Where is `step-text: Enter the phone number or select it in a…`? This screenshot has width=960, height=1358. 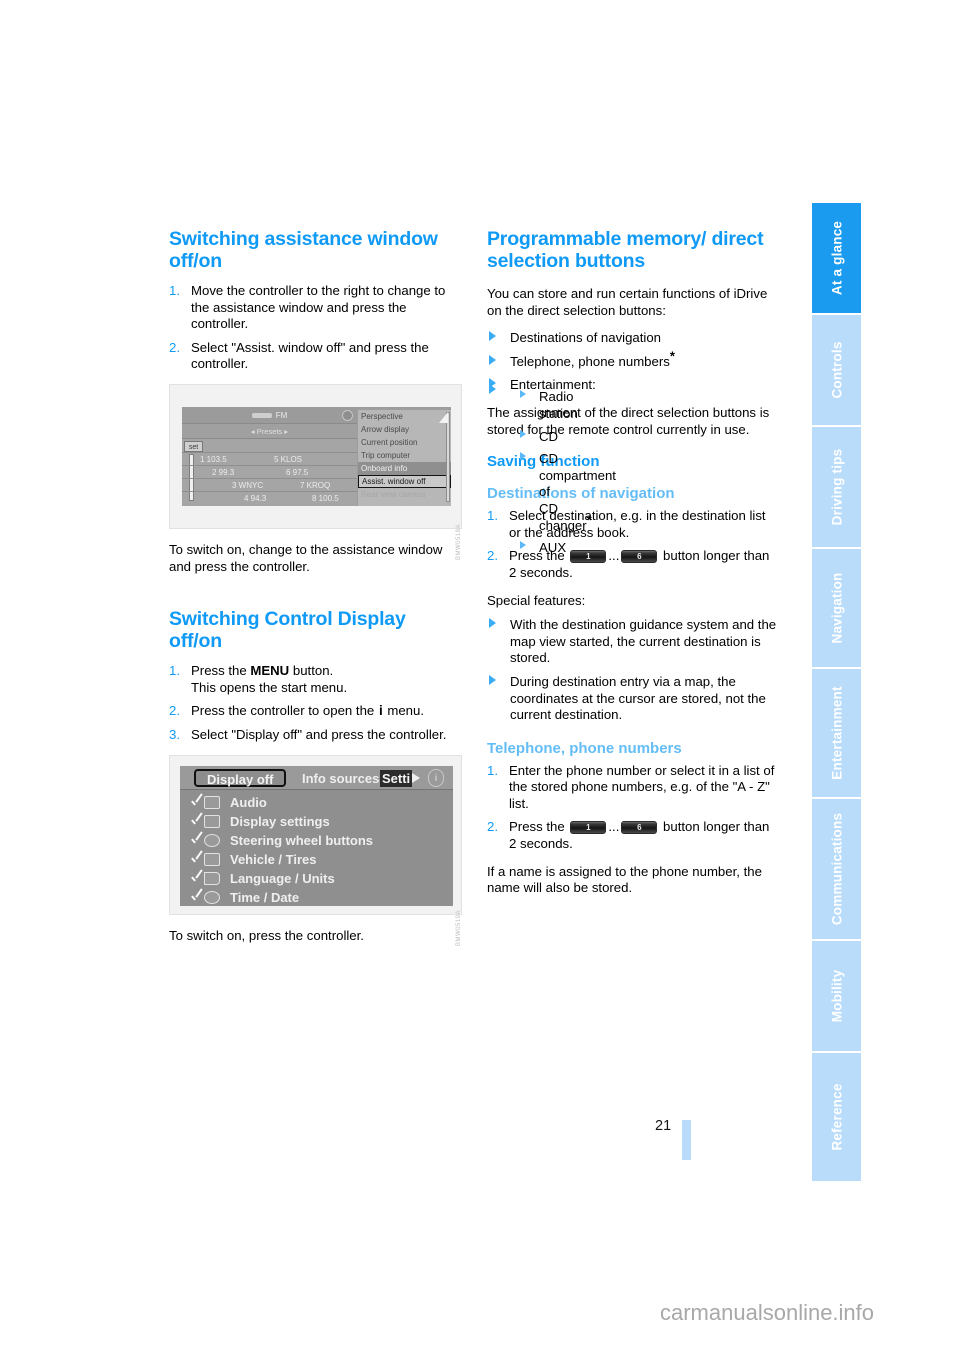
step-text: Enter the phone number or select it in a… is located at coordinates (642, 786).